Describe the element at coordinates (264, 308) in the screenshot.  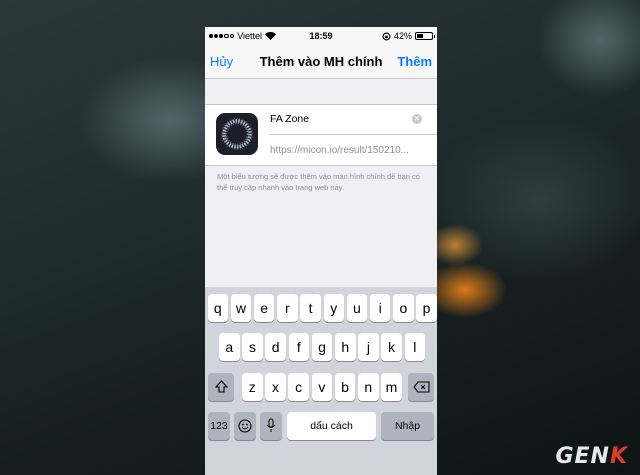
I see `key-e: e` at that location.